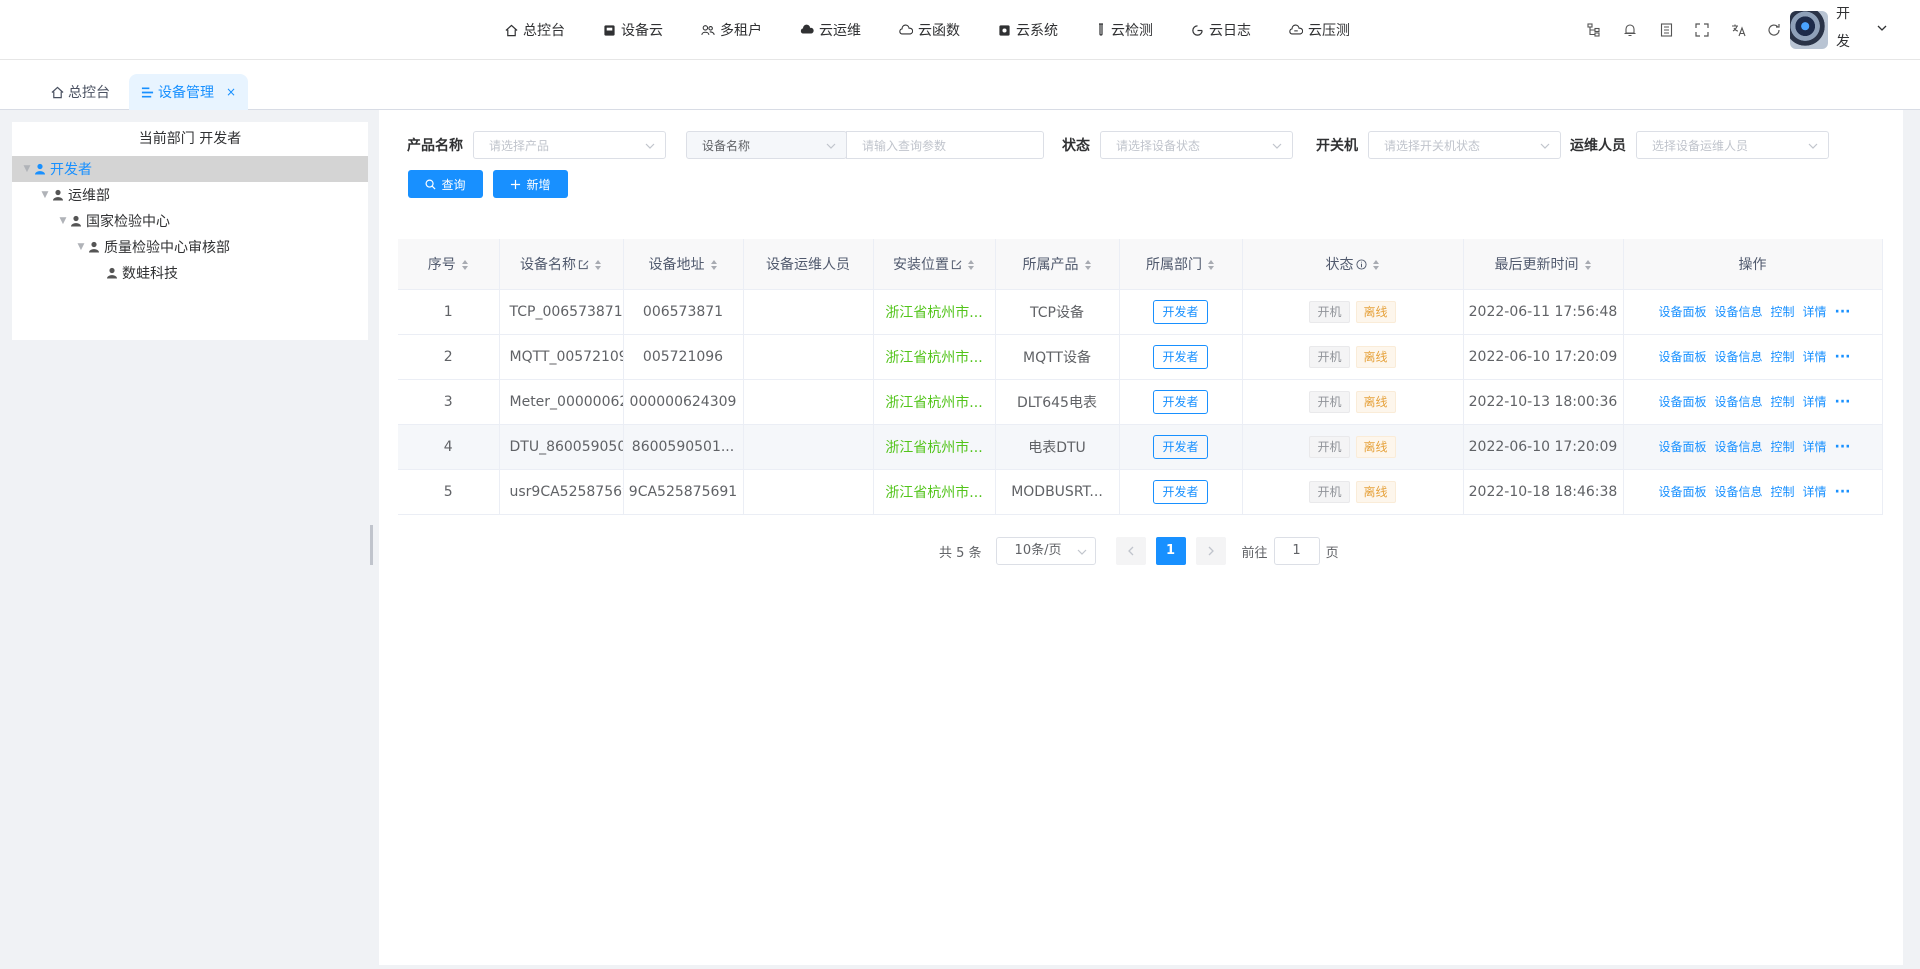 The height and width of the screenshot is (969, 1920). What do you see at coordinates (1004, 30) in the screenshot?
I see `system-icon` at bounding box center [1004, 30].